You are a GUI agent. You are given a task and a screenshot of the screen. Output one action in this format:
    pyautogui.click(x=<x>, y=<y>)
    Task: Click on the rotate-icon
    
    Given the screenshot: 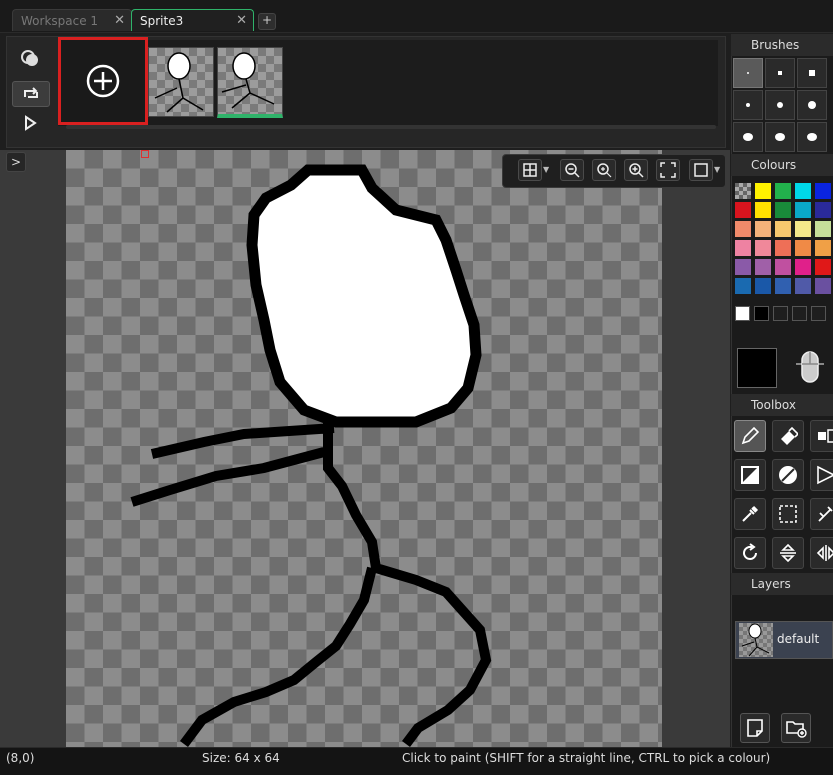 What is the action you would take?
    pyautogui.click(x=750, y=551)
    